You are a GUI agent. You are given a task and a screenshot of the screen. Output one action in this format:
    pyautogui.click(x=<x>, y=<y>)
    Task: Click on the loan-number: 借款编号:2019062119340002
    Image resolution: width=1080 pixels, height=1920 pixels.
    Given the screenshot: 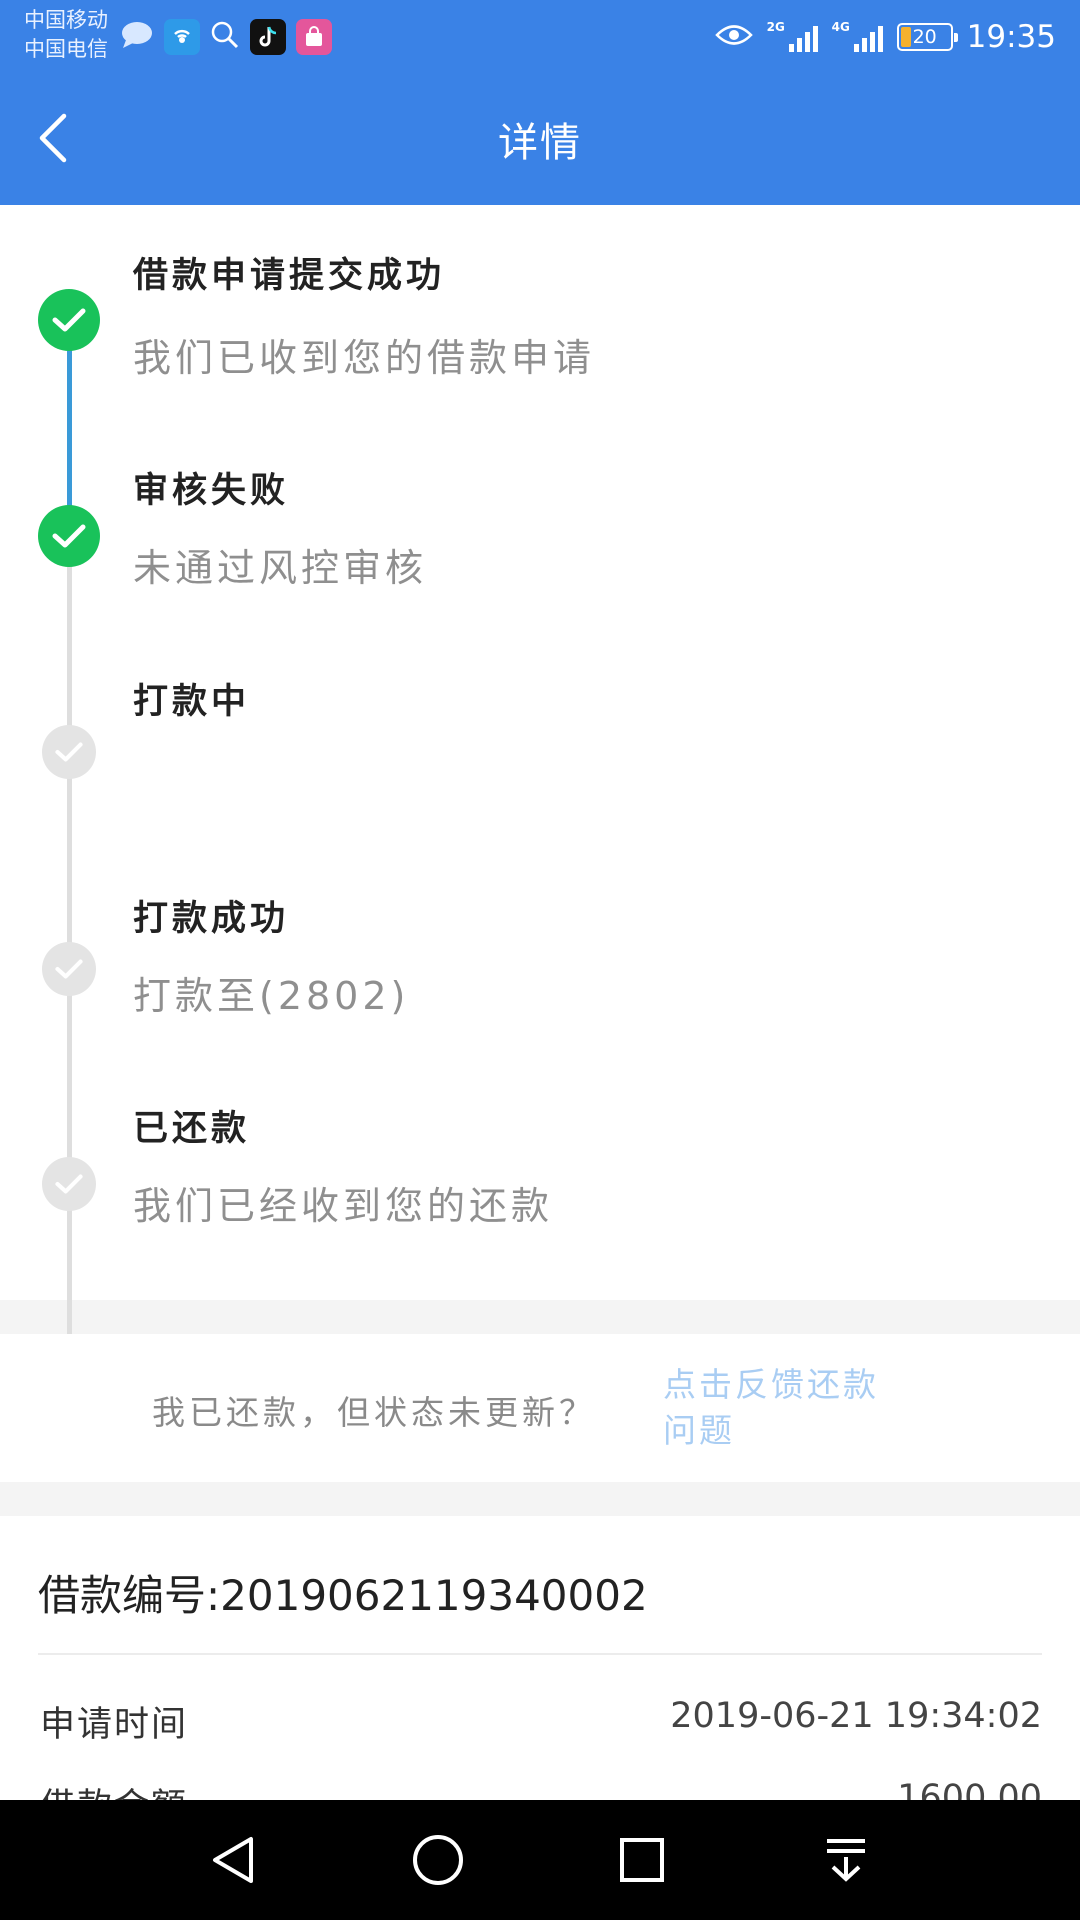 What is the action you would take?
    pyautogui.click(x=343, y=1595)
    